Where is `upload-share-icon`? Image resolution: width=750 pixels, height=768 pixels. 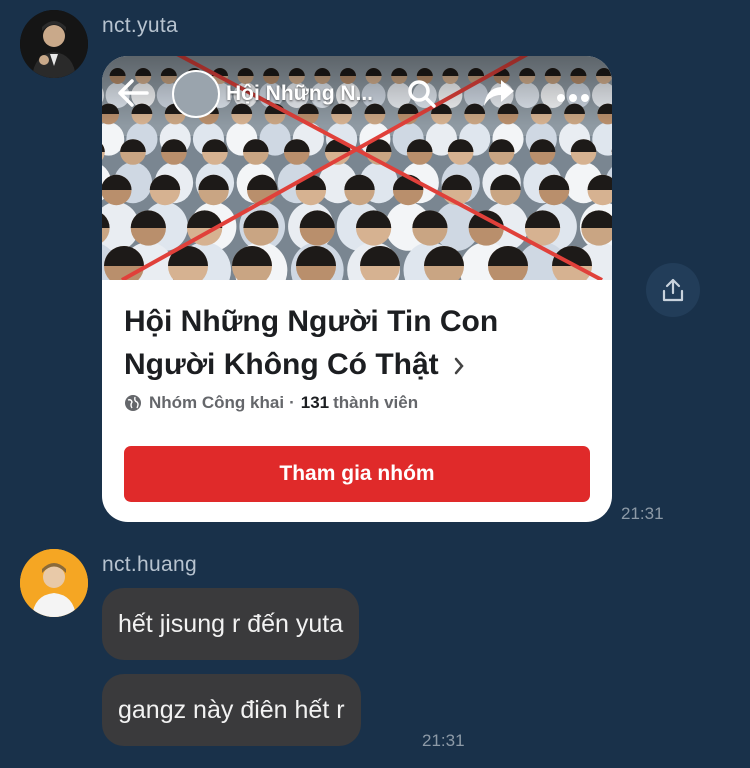
upload-share-icon is located at coordinates (673, 290).